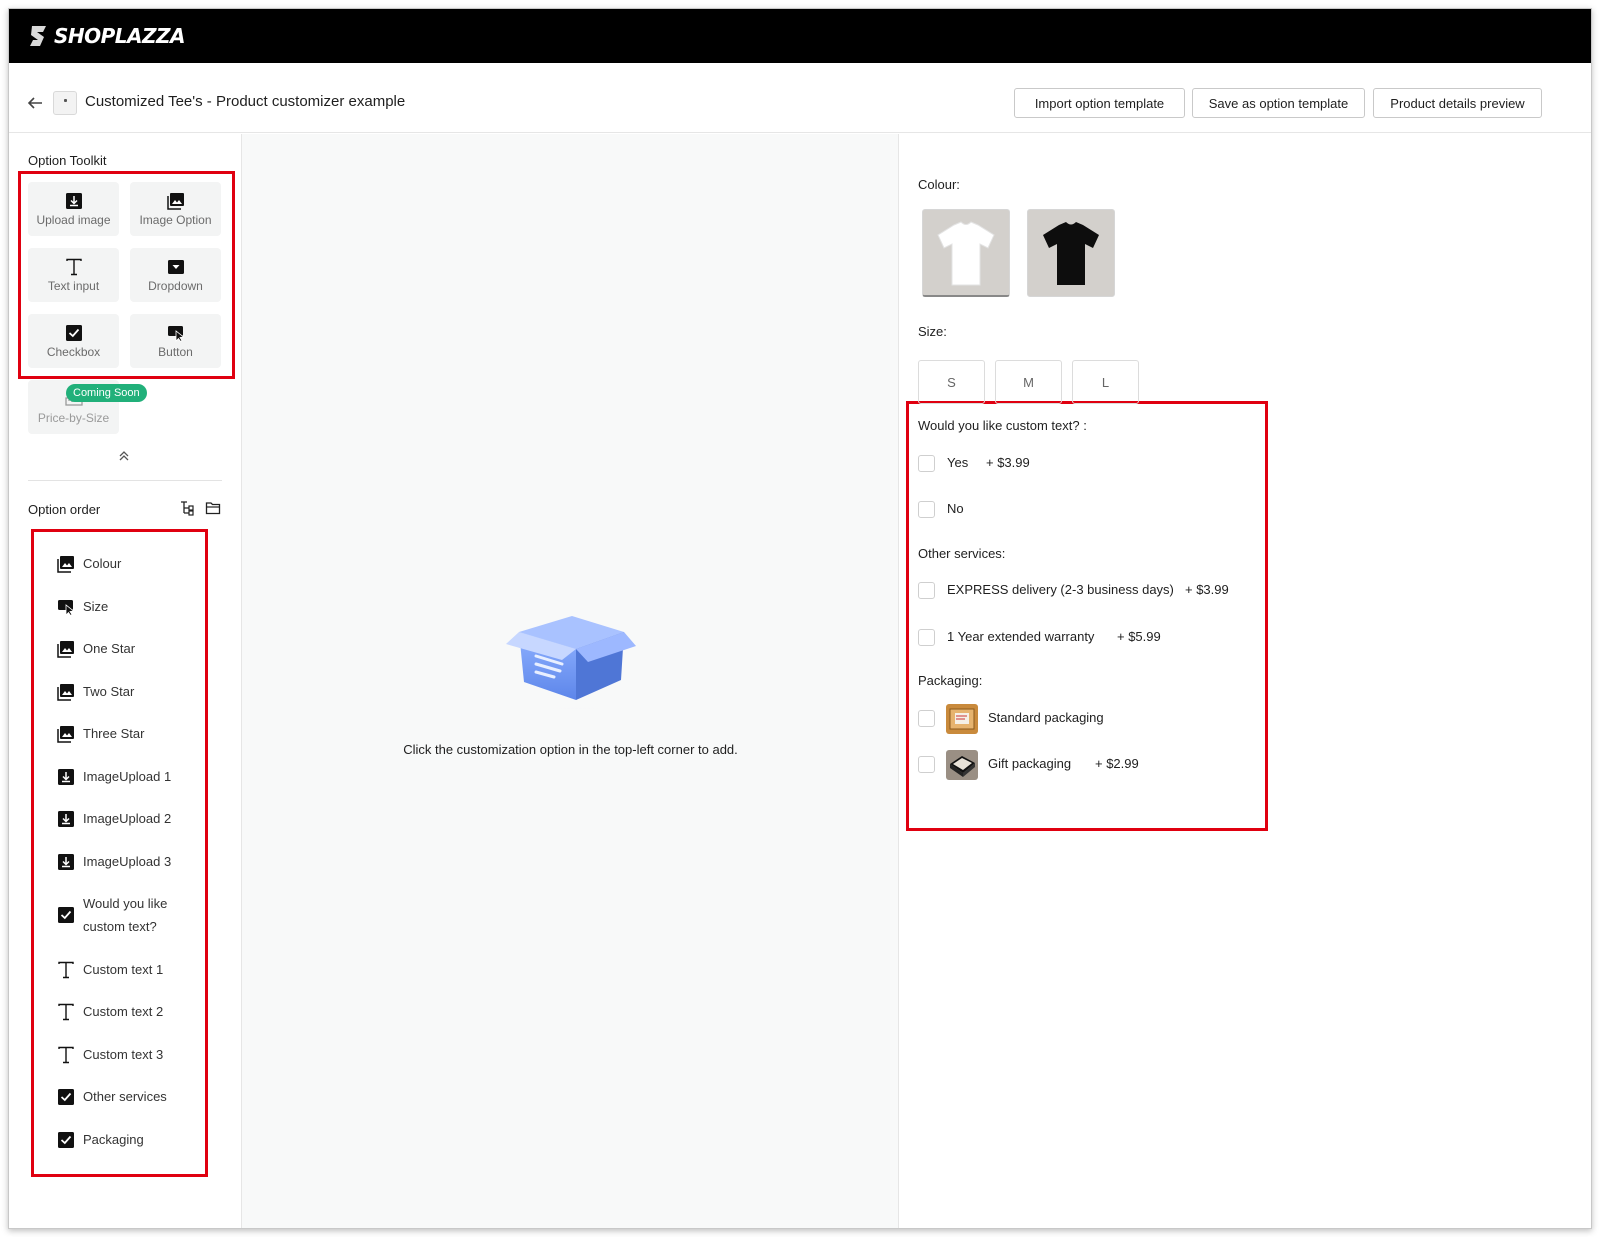 Image resolution: width=1600 pixels, height=1237 pixels. I want to click on size-option-s: S, so click(951, 382).